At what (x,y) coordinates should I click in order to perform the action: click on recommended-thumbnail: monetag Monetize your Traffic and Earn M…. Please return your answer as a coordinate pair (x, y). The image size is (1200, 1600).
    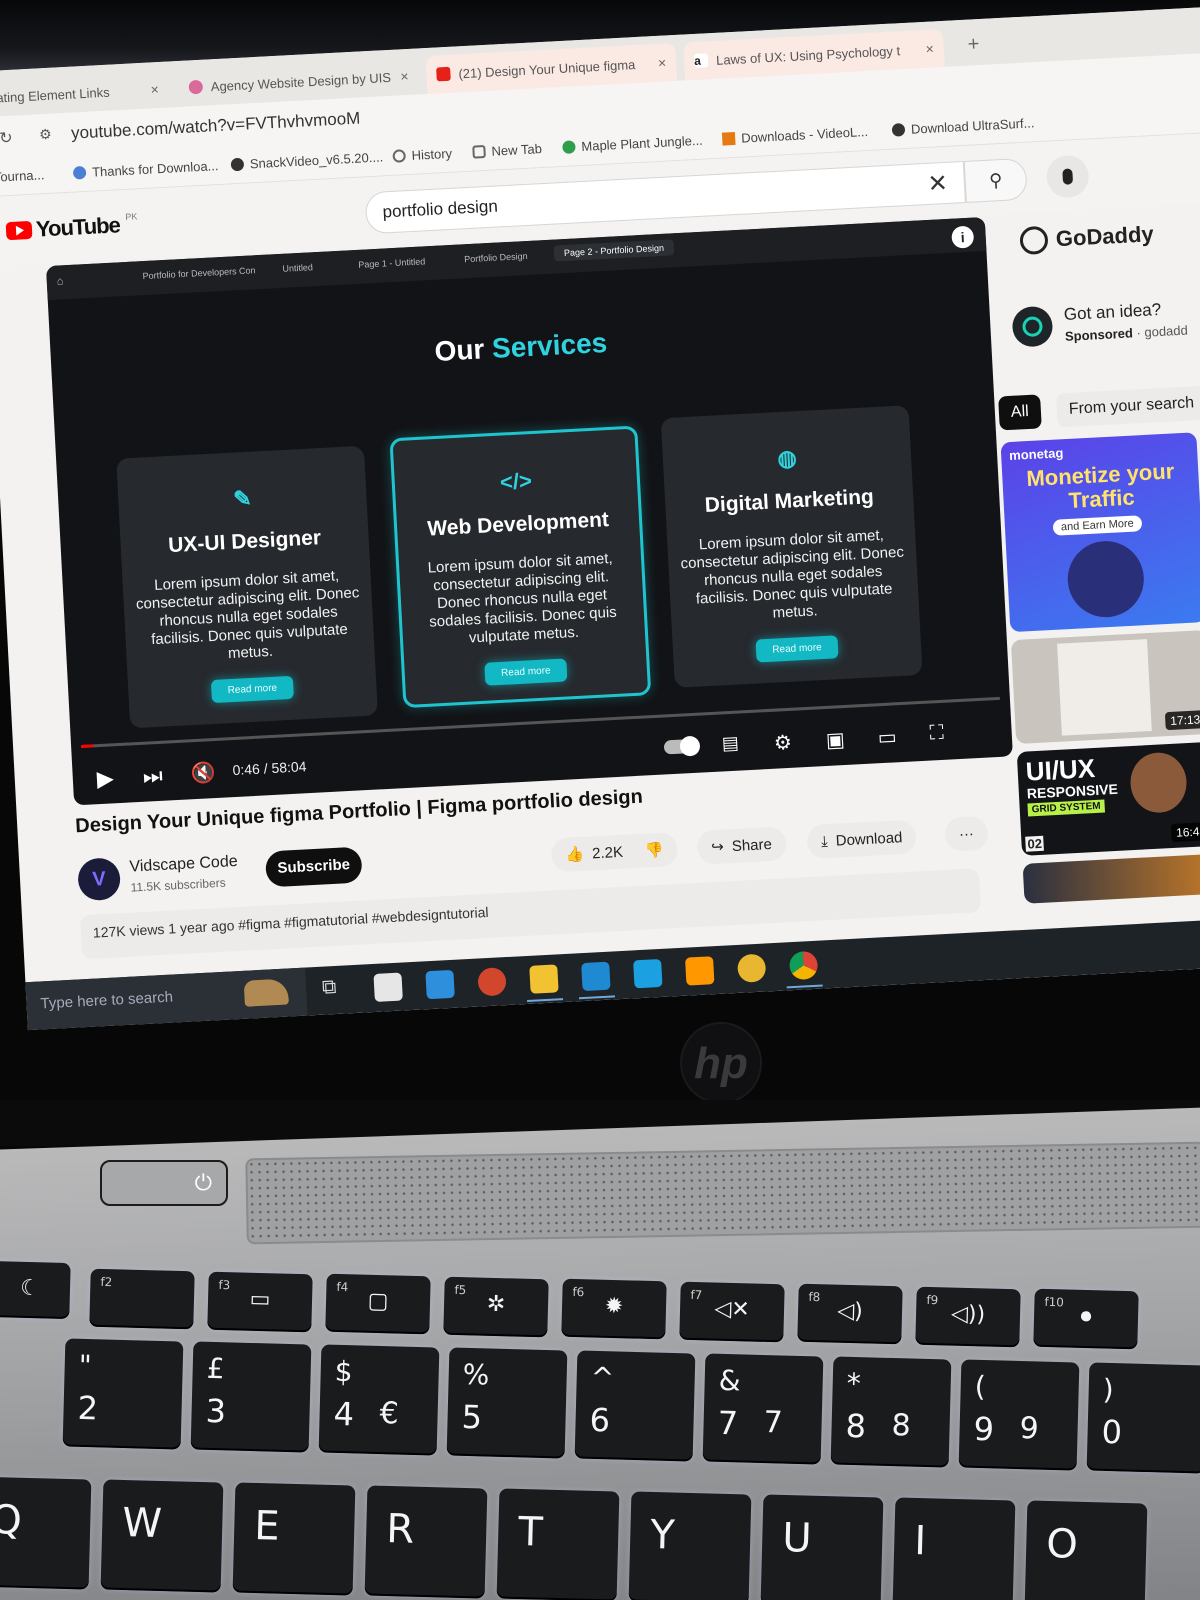
    Looking at the image, I should click on (1100, 532).